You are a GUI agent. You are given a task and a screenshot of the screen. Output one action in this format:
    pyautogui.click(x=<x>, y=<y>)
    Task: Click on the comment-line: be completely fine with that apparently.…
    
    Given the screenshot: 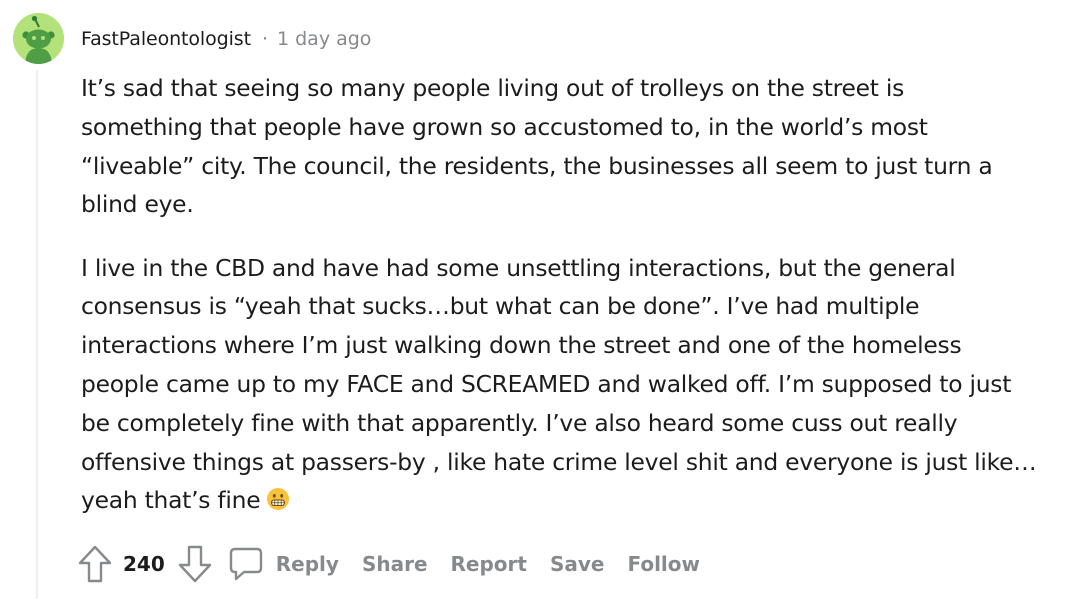 What is the action you would take?
    pyautogui.click(x=519, y=422)
    